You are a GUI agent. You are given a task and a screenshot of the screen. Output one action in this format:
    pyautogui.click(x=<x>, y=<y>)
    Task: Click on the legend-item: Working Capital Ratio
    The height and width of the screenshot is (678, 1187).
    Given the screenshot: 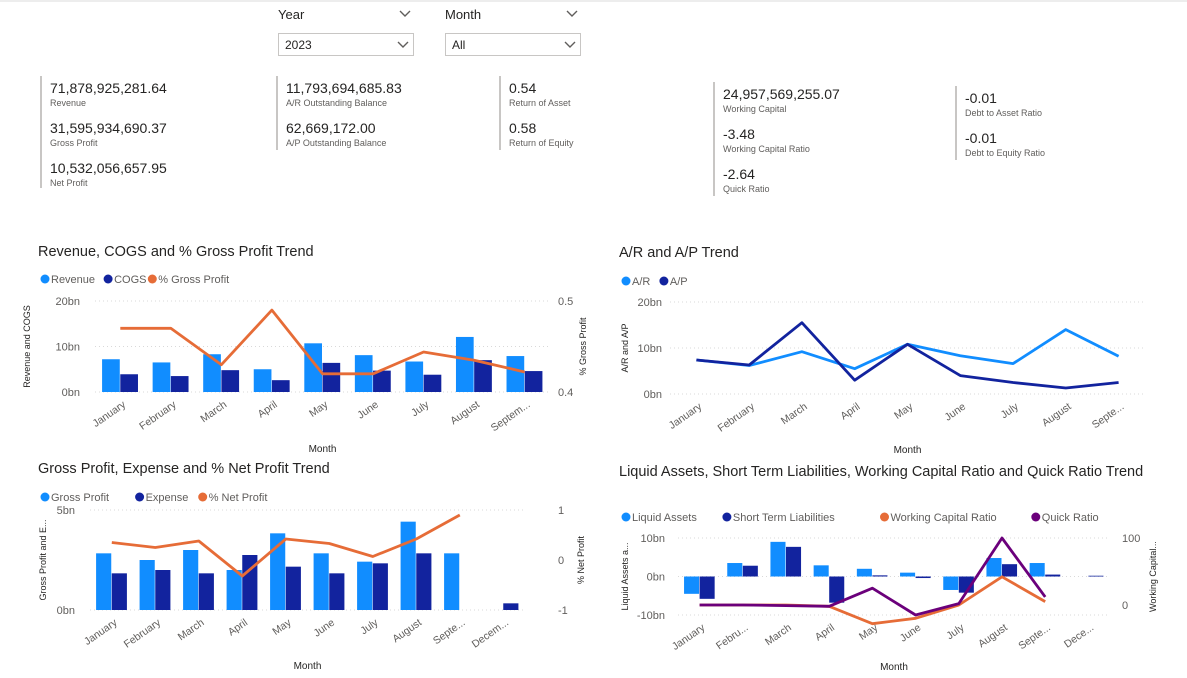 What is the action you would take?
    pyautogui.click(x=944, y=518)
    